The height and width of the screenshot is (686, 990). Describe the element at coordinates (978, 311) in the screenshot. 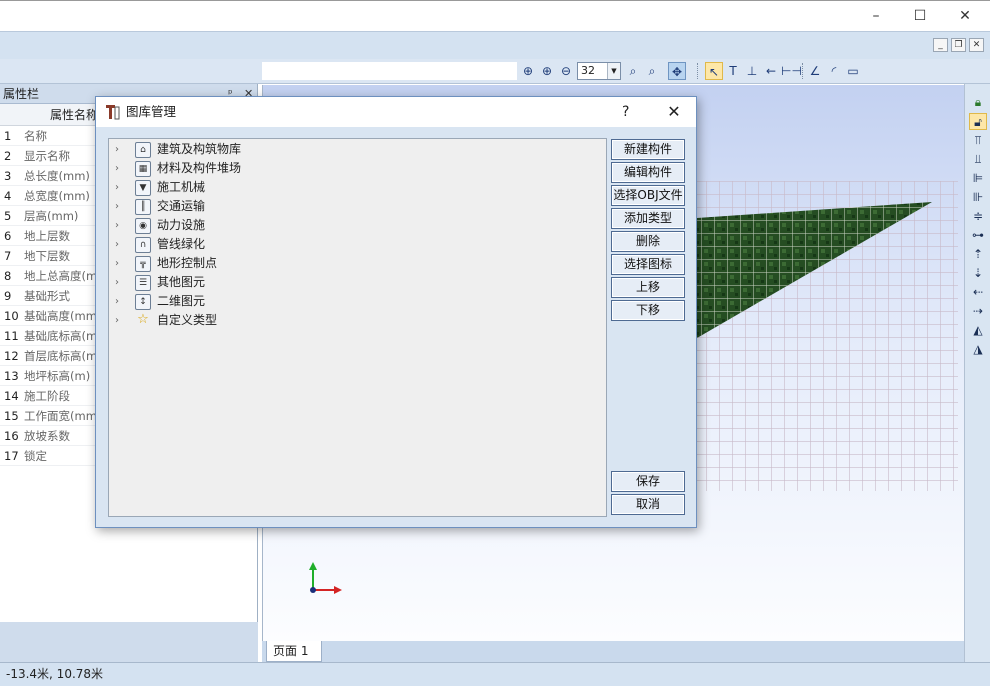

I see `distribute-right-icon: ⇢` at that location.